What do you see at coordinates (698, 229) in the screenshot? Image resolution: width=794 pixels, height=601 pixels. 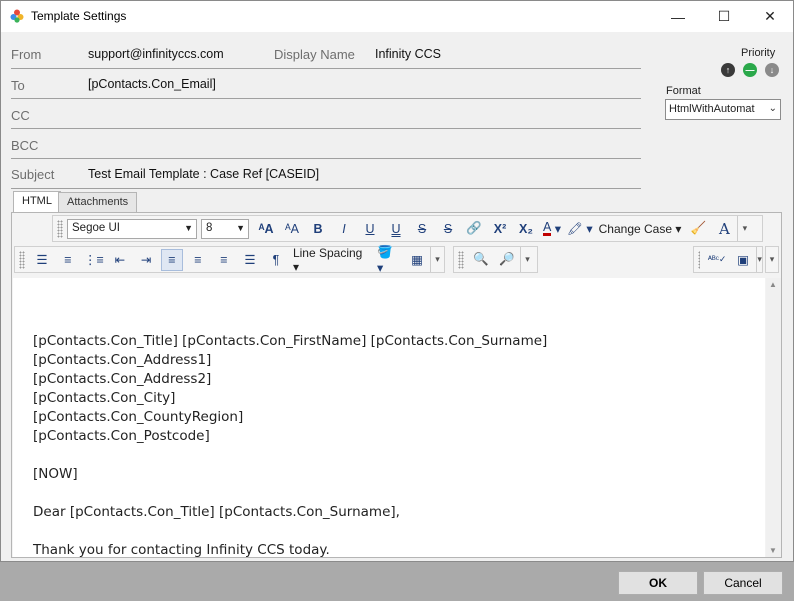 I see `clear-format-icon: 🧹` at bounding box center [698, 229].